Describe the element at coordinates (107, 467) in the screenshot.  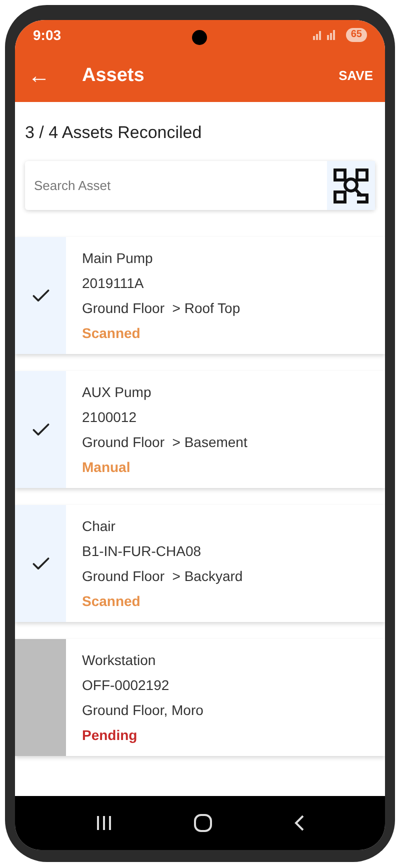
I see `asset-status: Manual` at that location.